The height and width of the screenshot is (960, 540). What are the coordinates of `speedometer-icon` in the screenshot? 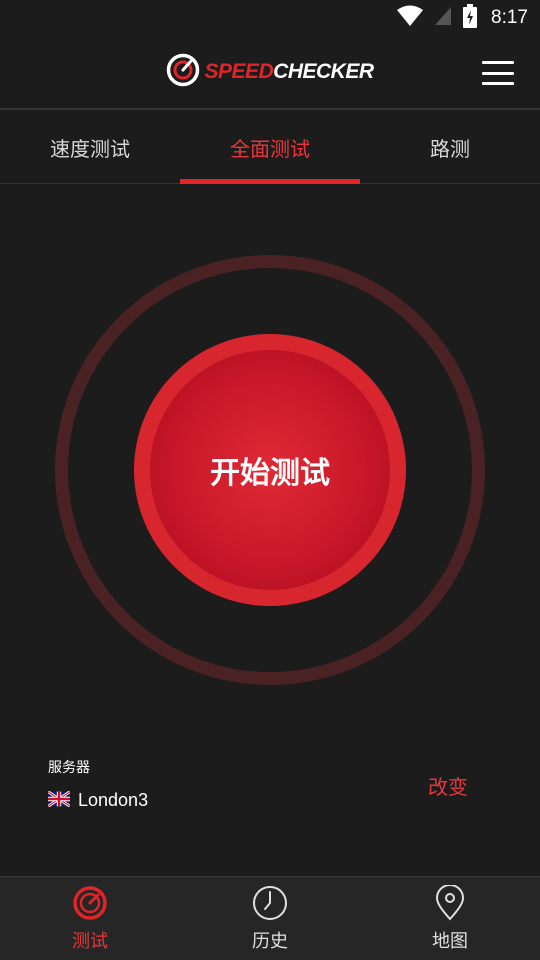 It's located at (90, 905).